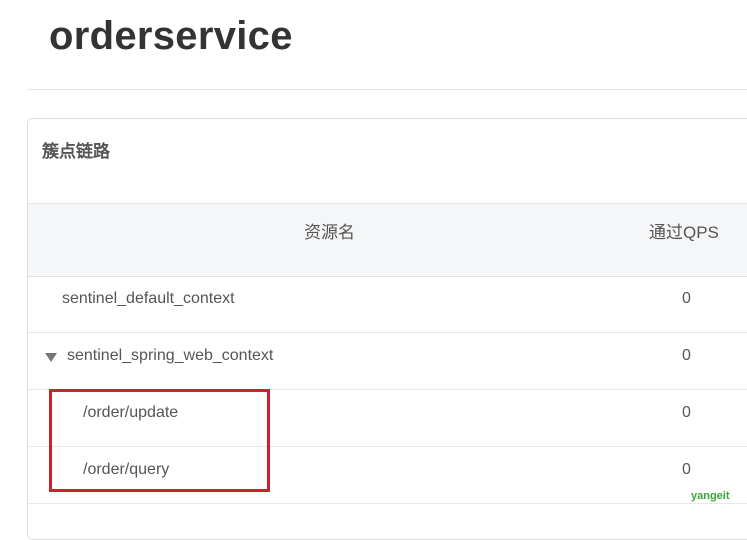 The width and height of the screenshot is (747, 540). What do you see at coordinates (684, 230) in the screenshot?
I see `column-header-pass-qps: 通过QPS` at bounding box center [684, 230].